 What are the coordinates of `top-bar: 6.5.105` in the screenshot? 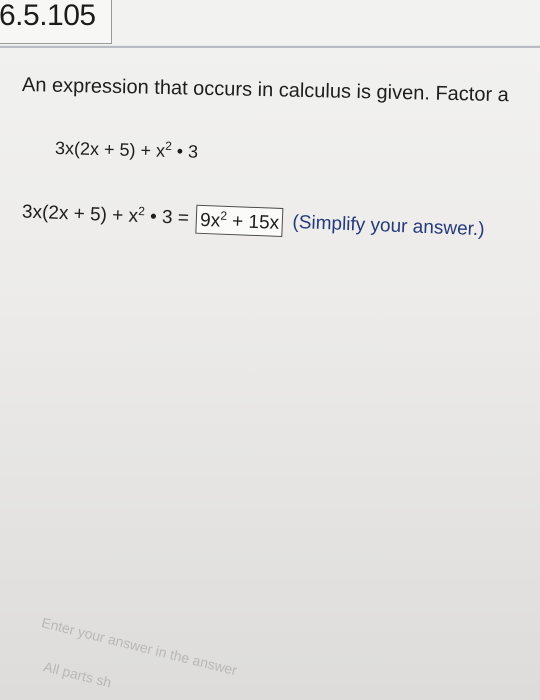 It's located at (270, 22).